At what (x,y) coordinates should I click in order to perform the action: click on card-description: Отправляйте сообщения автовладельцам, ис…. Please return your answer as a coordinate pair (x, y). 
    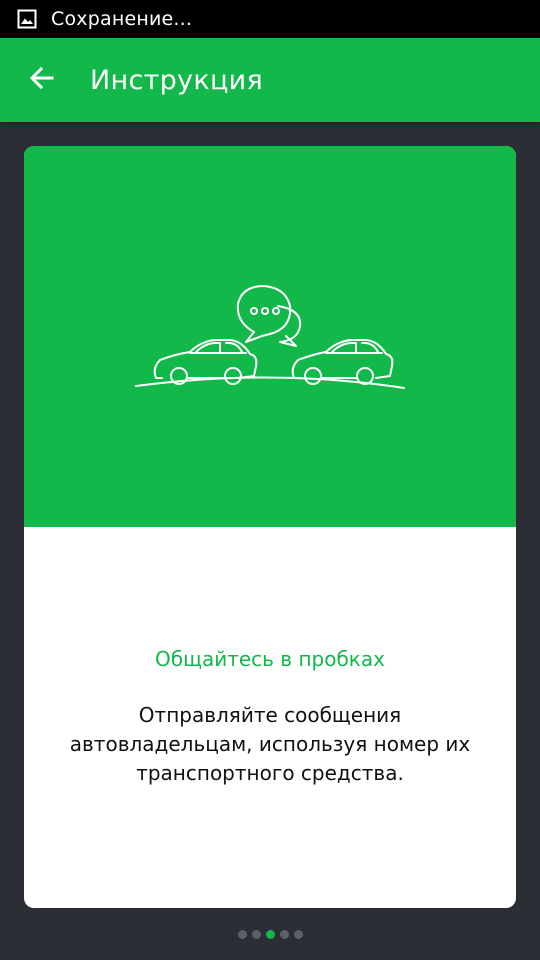
    Looking at the image, I should click on (270, 744).